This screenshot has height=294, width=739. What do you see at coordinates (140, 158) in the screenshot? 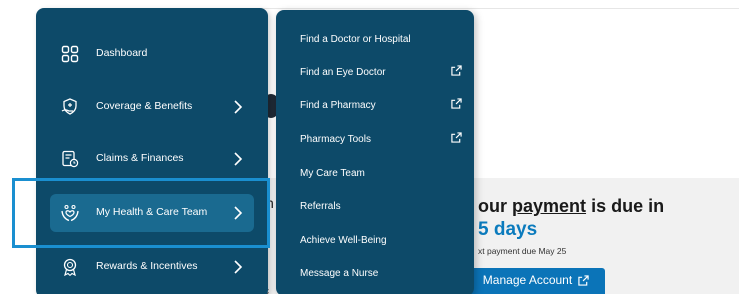
I see `nav-item-label: Claims & Finances` at bounding box center [140, 158].